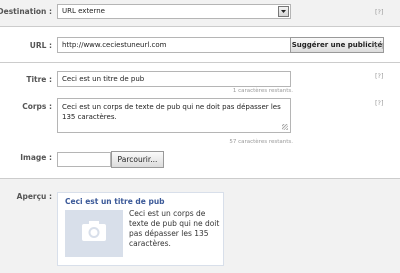 Image resolution: width=400 pixels, height=273 pixels. What do you see at coordinates (379, 76) in the screenshot?
I see `title-help-icon: [?]` at bounding box center [379, 76].